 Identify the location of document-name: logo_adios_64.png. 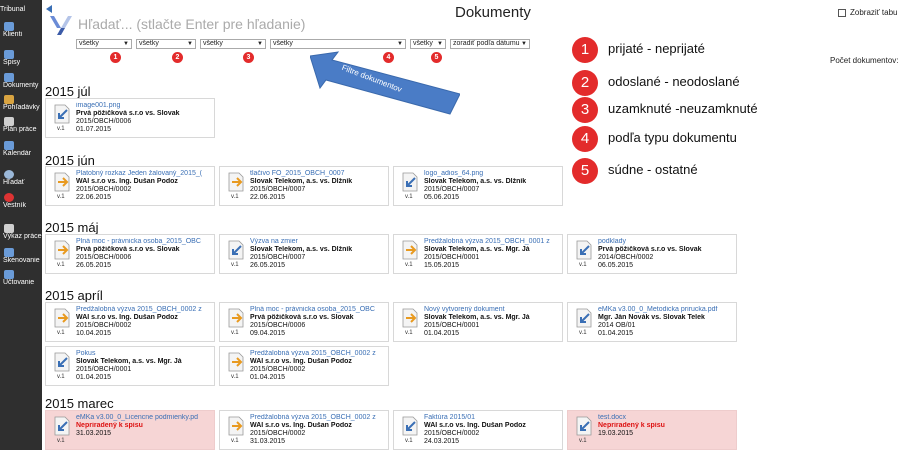
(492, 173).